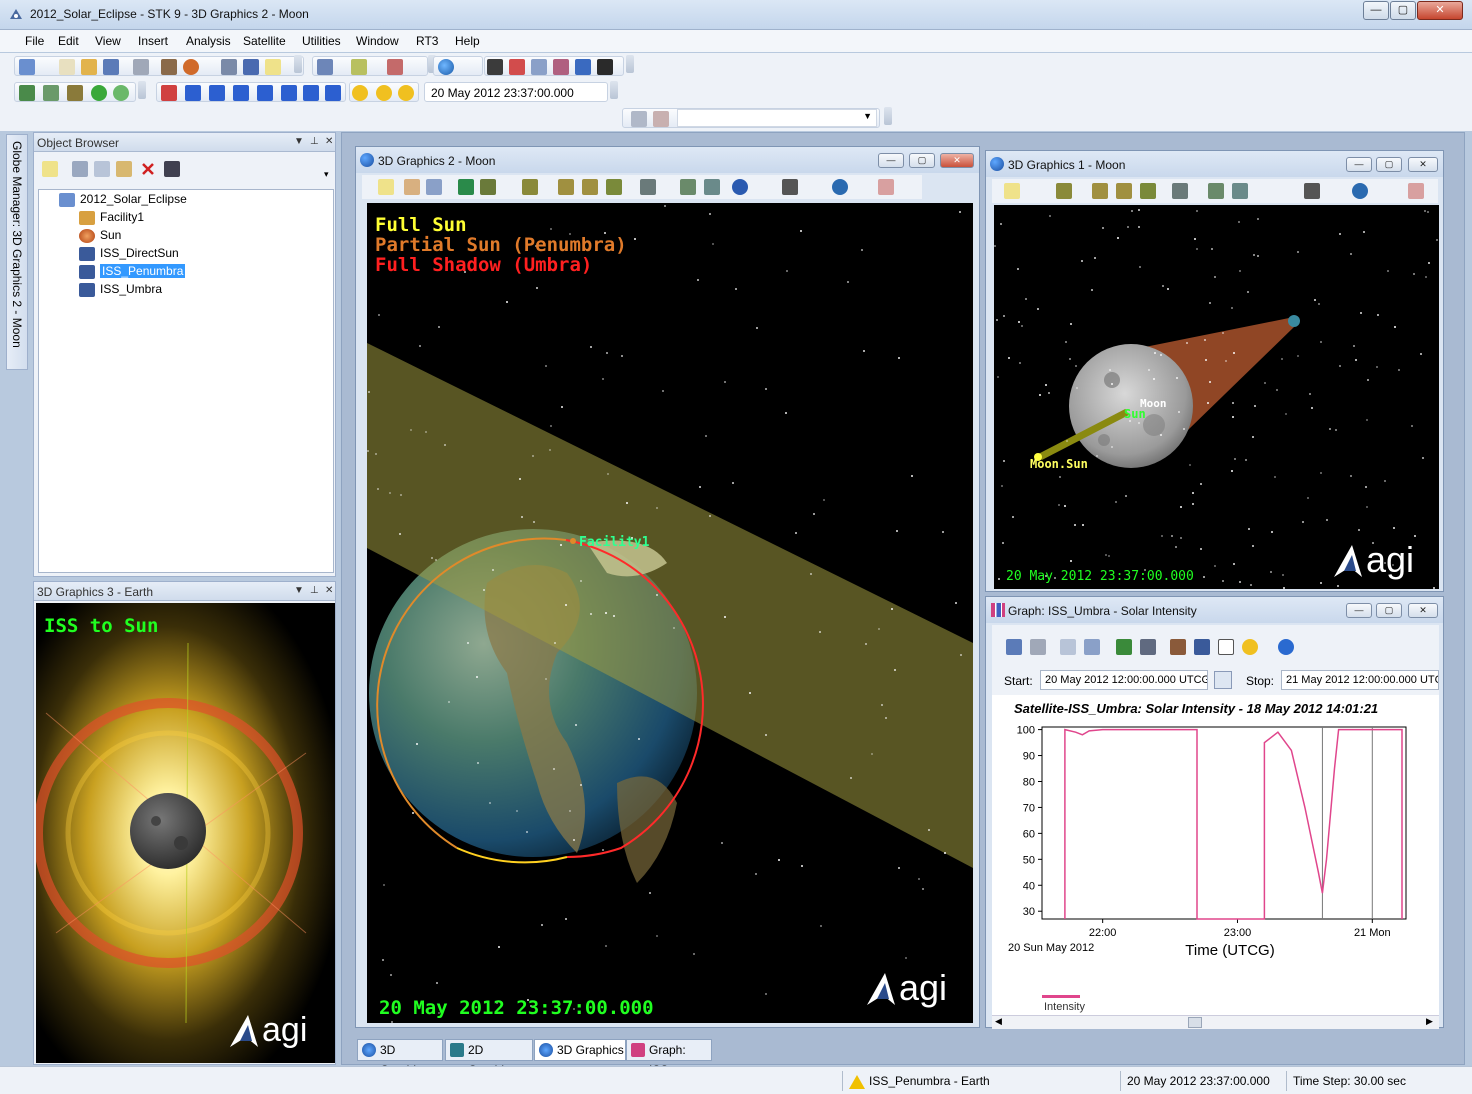  What do you see at coordinates (1100, 191) in the screenshot?
I see `home-view-icon` at bounding box center [1100, 191].